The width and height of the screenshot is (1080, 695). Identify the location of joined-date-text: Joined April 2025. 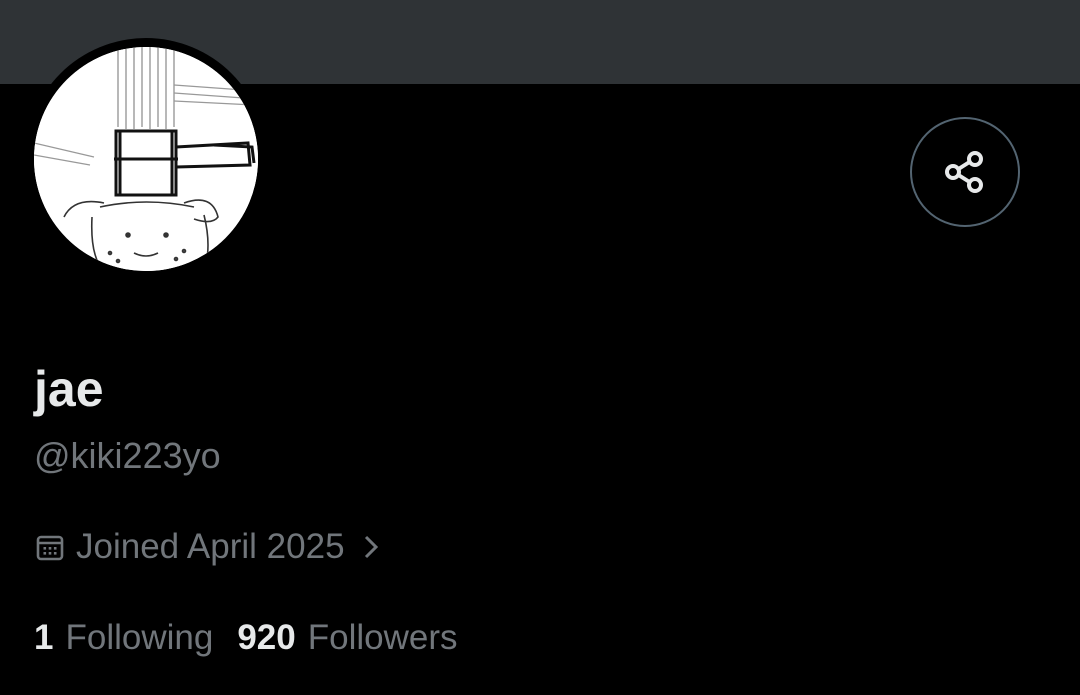
(210, 546).